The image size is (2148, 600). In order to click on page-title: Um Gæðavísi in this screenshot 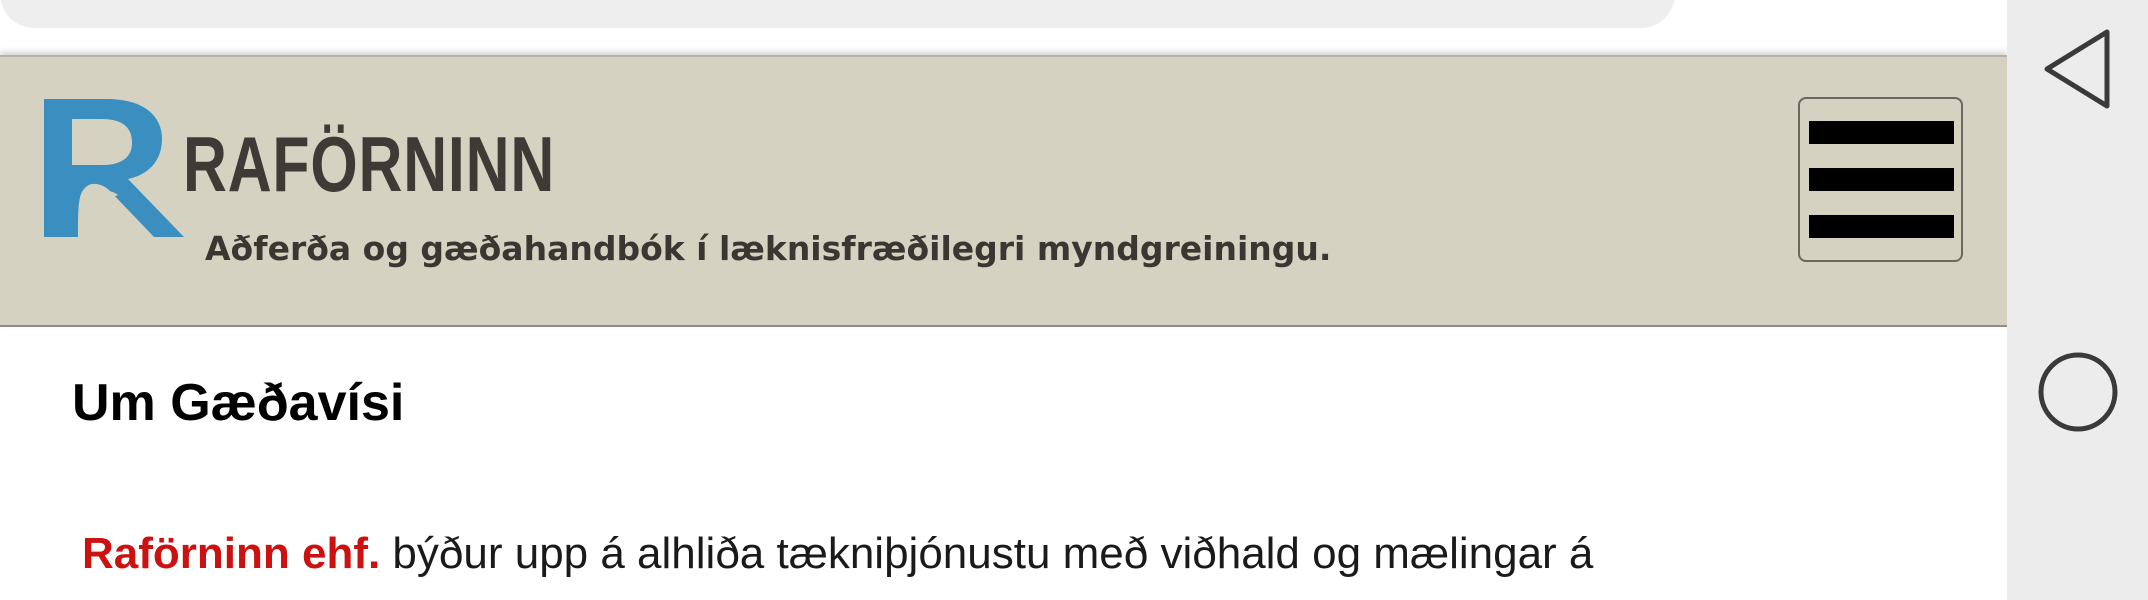, I will do `click(238, 403)`.